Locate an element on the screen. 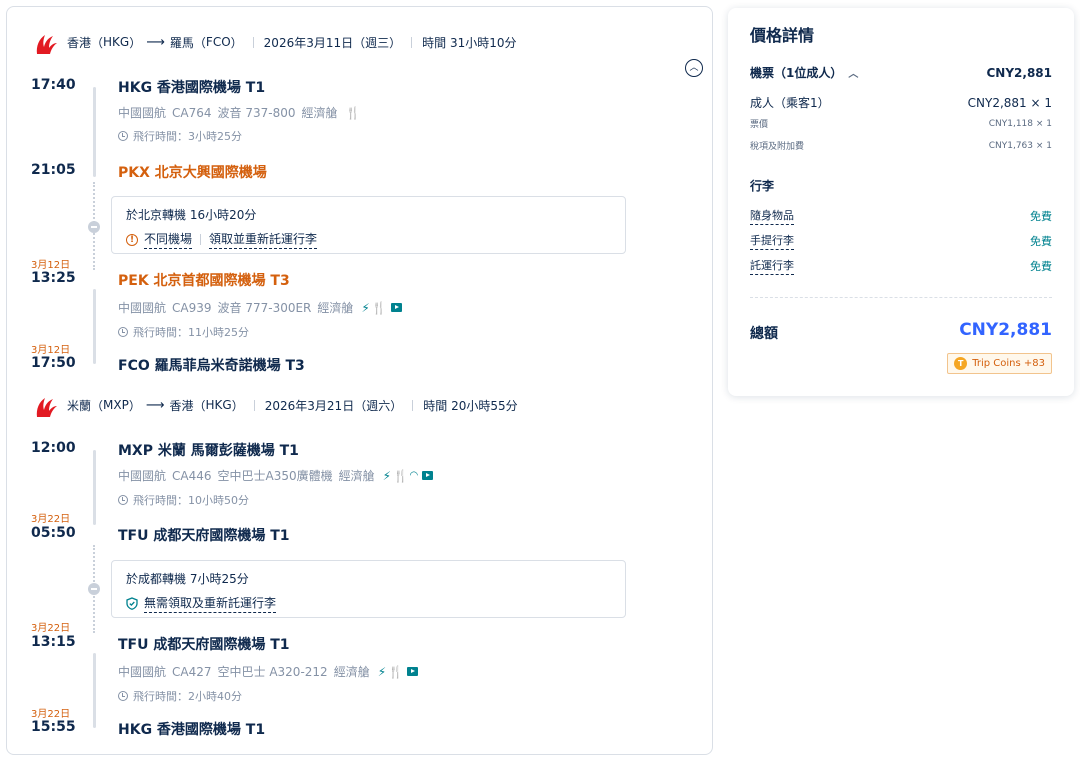  flight-number: CA446 is located at coordinates (192, 475).